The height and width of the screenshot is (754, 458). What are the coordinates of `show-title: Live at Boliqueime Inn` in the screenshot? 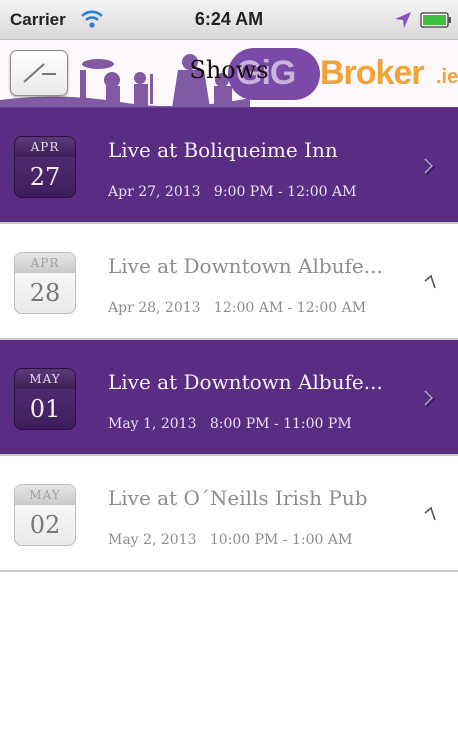 It's located at (223, 150).